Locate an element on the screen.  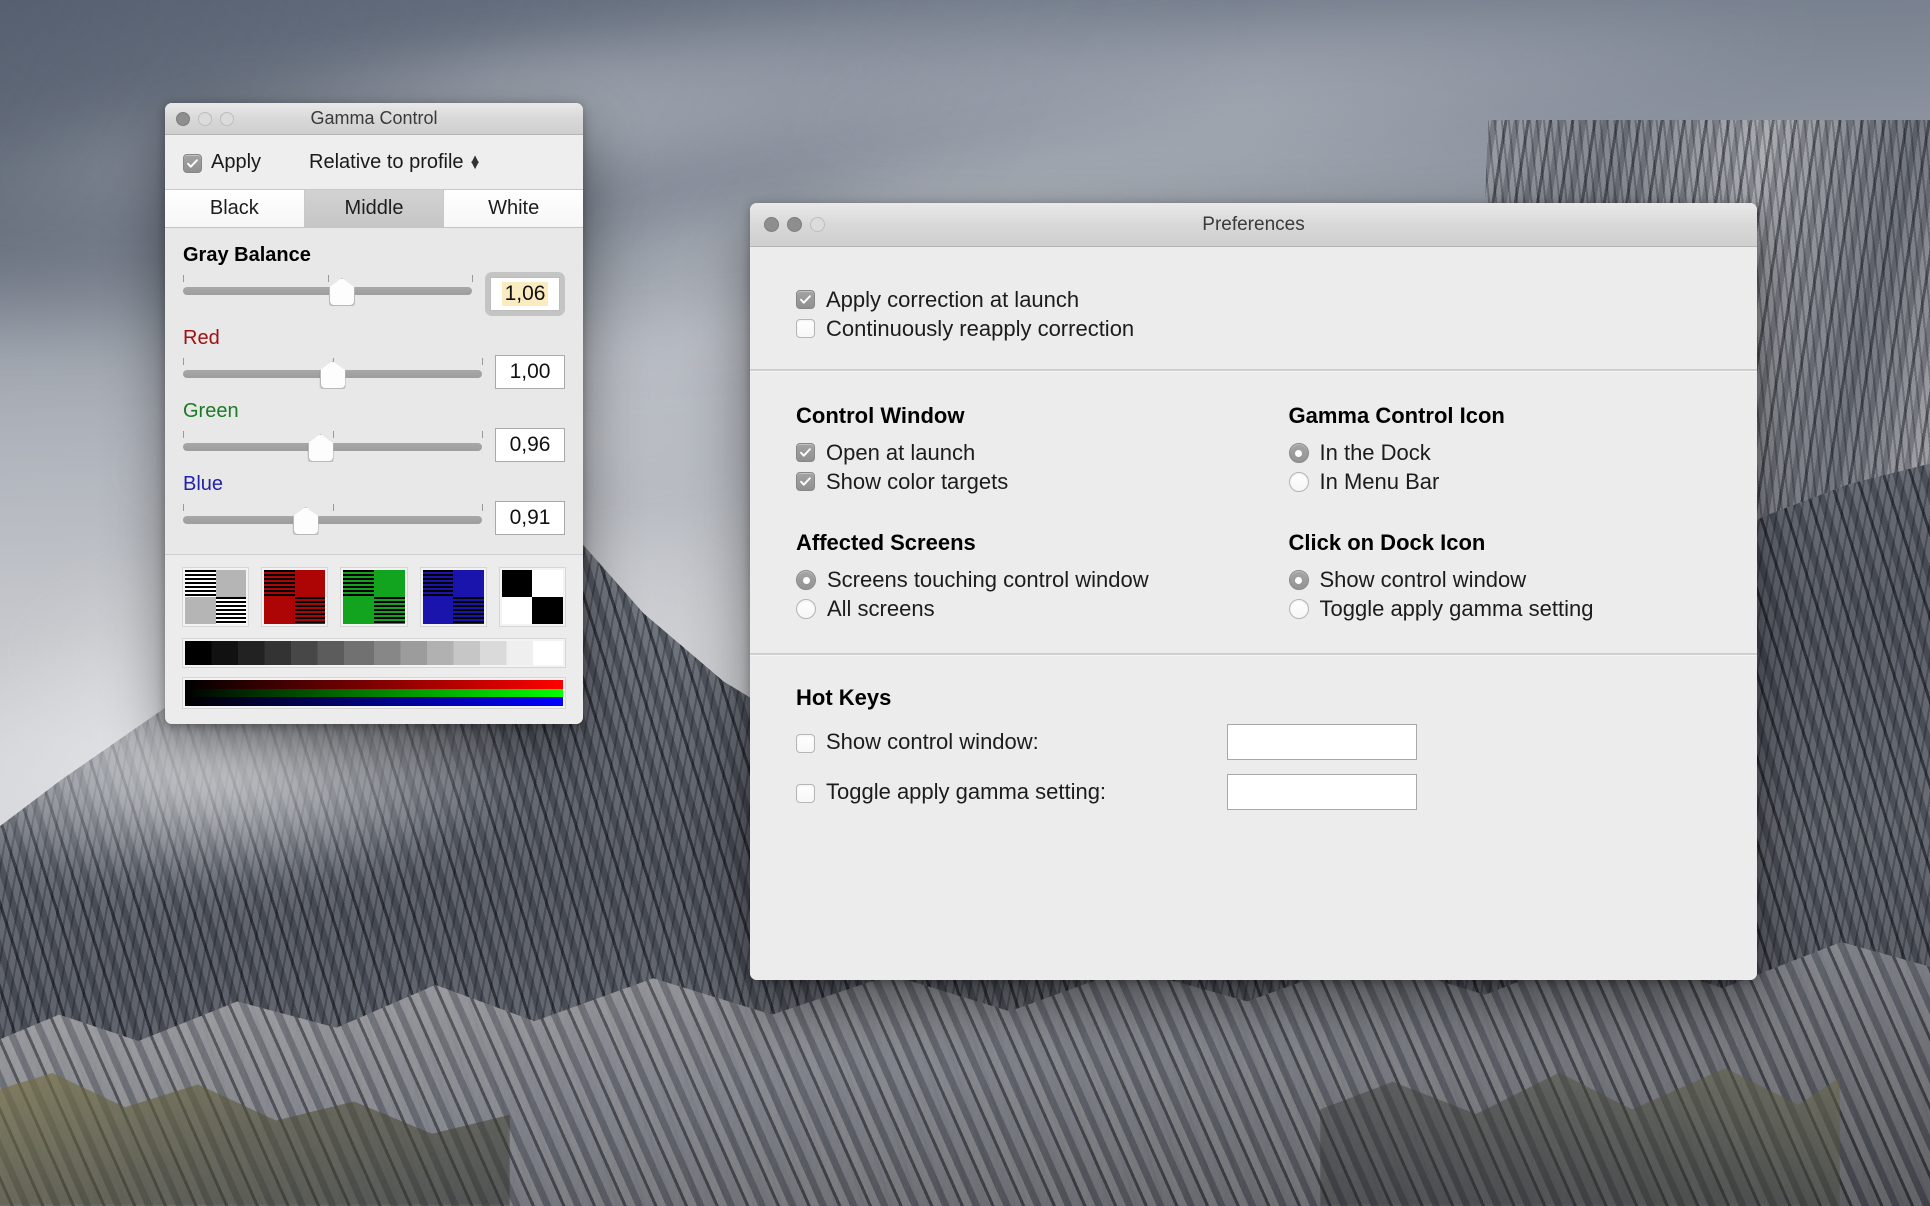
profile-mode-popup: Relative to profile ▲ ▼ is located at coordinates (395, 162).